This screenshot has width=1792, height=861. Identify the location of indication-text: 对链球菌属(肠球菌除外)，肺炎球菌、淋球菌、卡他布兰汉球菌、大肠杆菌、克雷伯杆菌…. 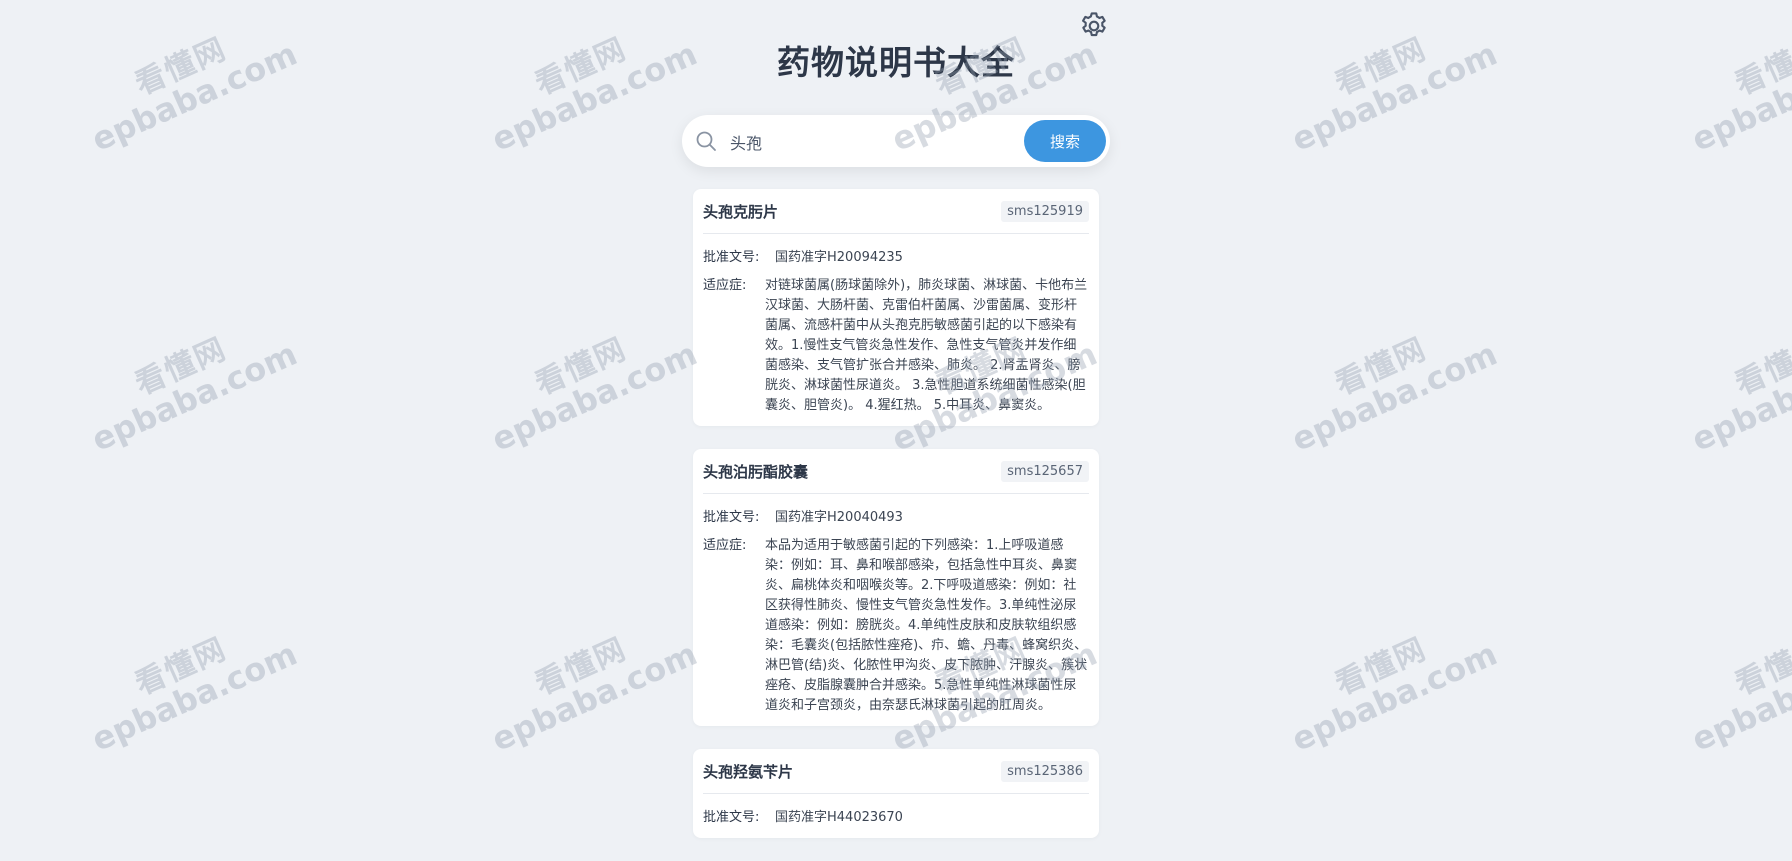
(926, 345).